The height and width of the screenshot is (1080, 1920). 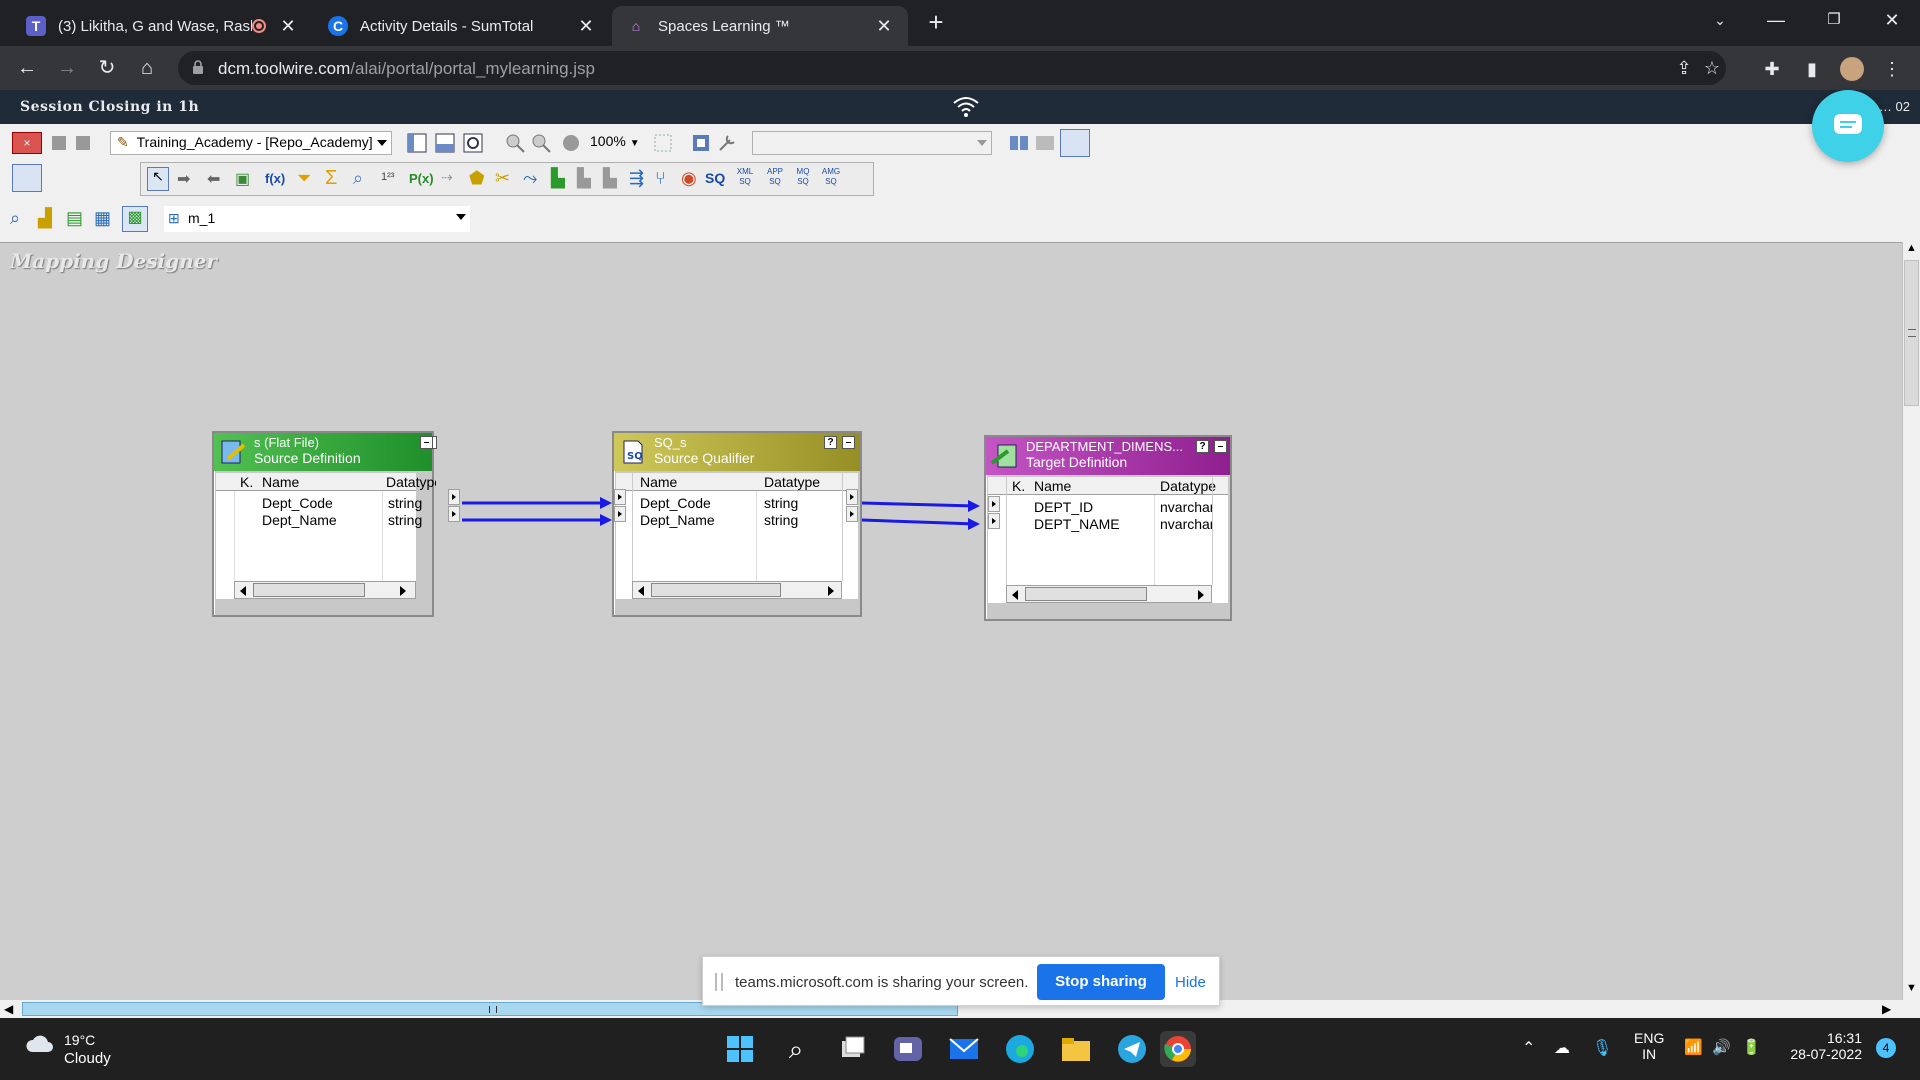 What do you see at coordinates (1693, 1047) in the screenshot?
I see `wifi-icon: 📶` at bounding box center [1693, 1047].